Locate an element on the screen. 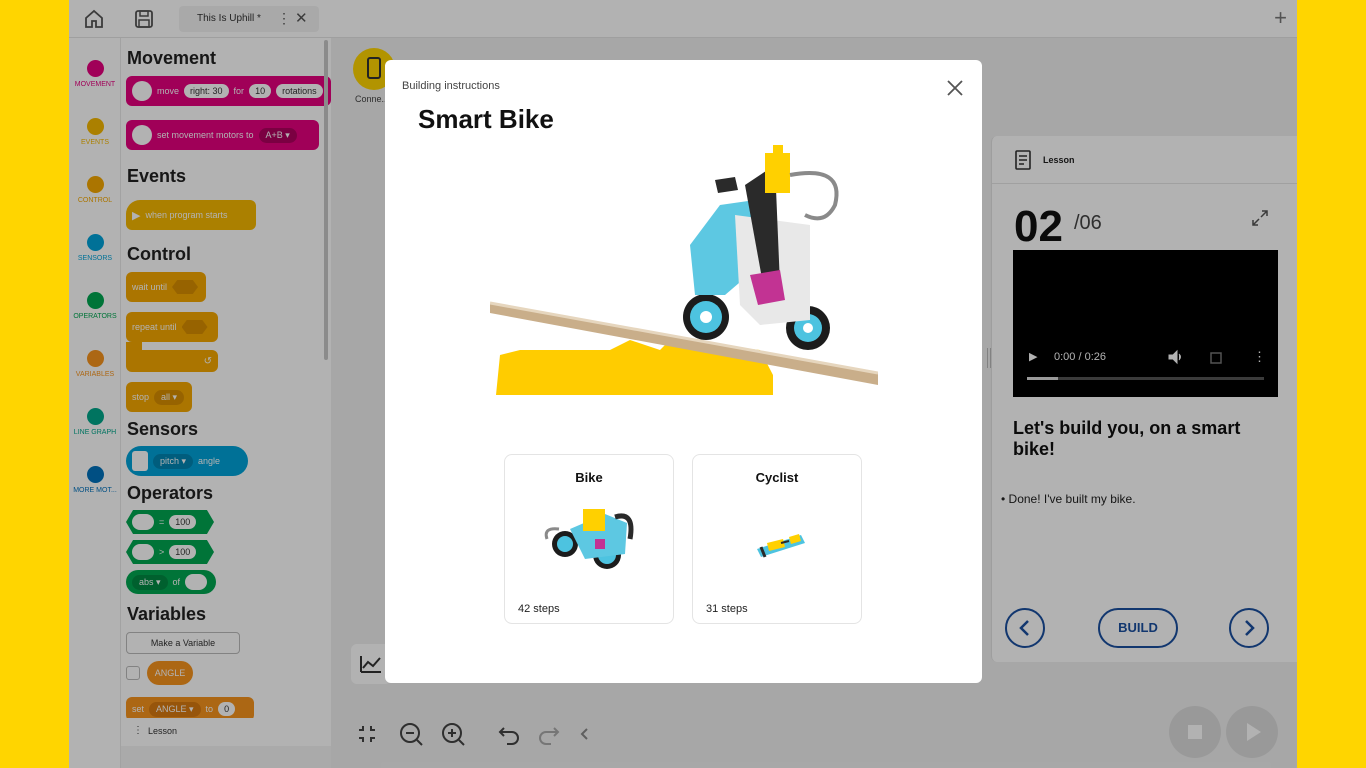 This screenshot has height=768, width=1366. dialog-title: Smart Bike is located at coordinates (486, 119).